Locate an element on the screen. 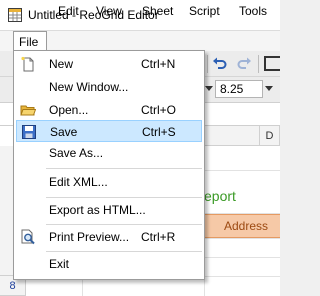  undo-icon is located at coordinates (220, 63).